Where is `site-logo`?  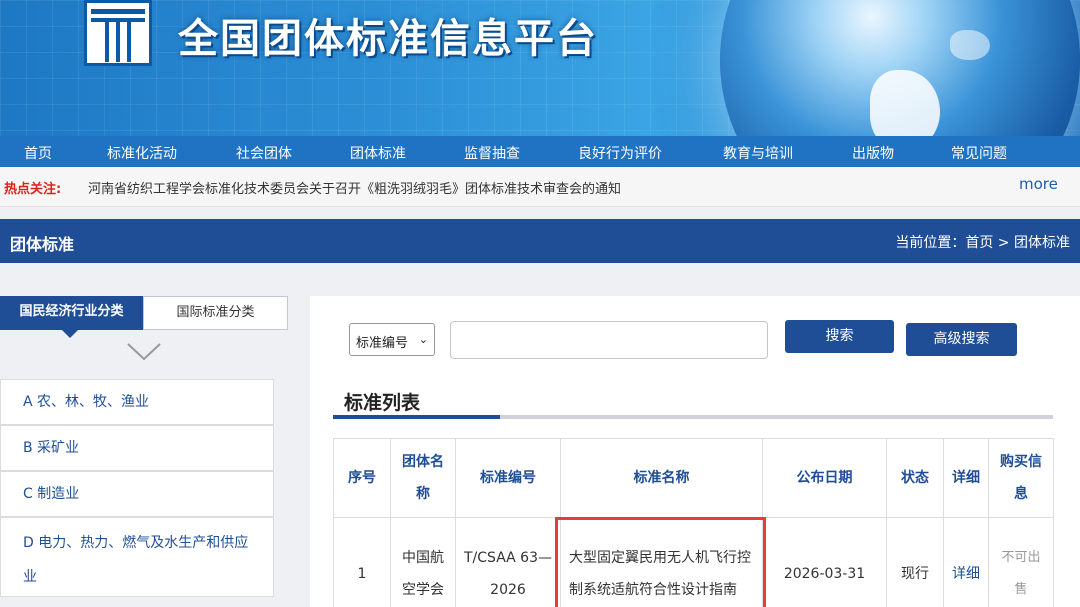
site-logo is located at coordinates (118, 33).